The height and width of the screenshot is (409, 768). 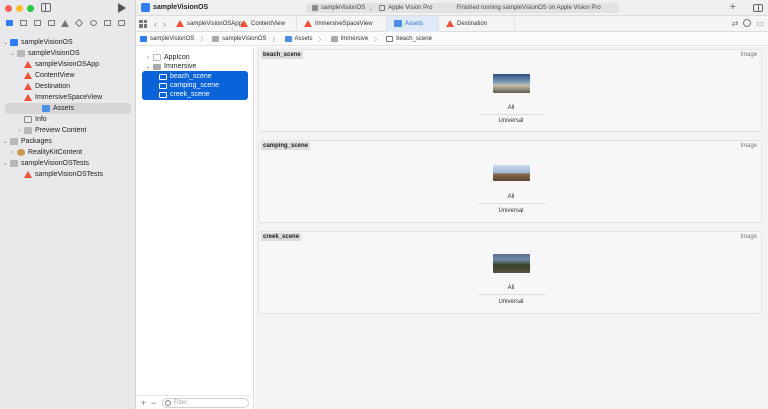 I want to click on tree-item-group: ⌄ sampleVisionOS, so click(x=68, y=53).